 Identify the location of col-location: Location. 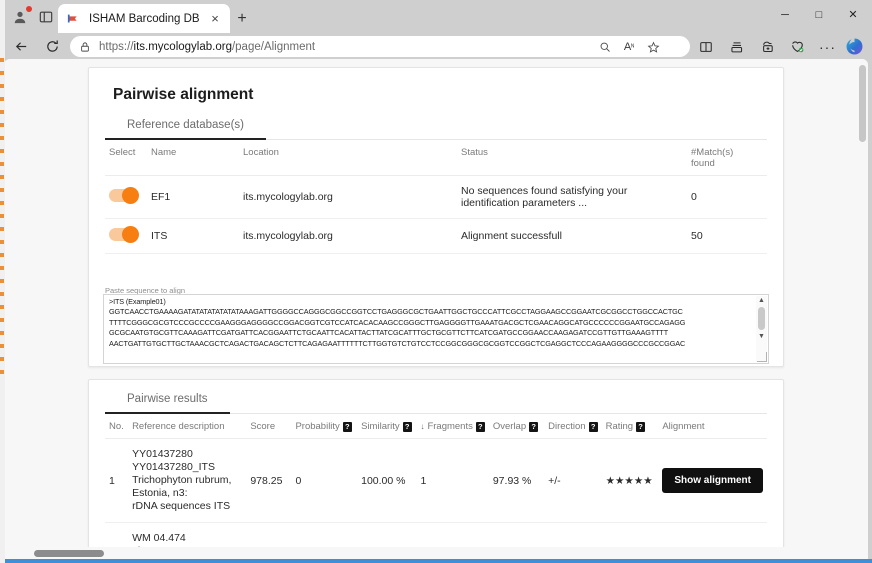
(348, 158).